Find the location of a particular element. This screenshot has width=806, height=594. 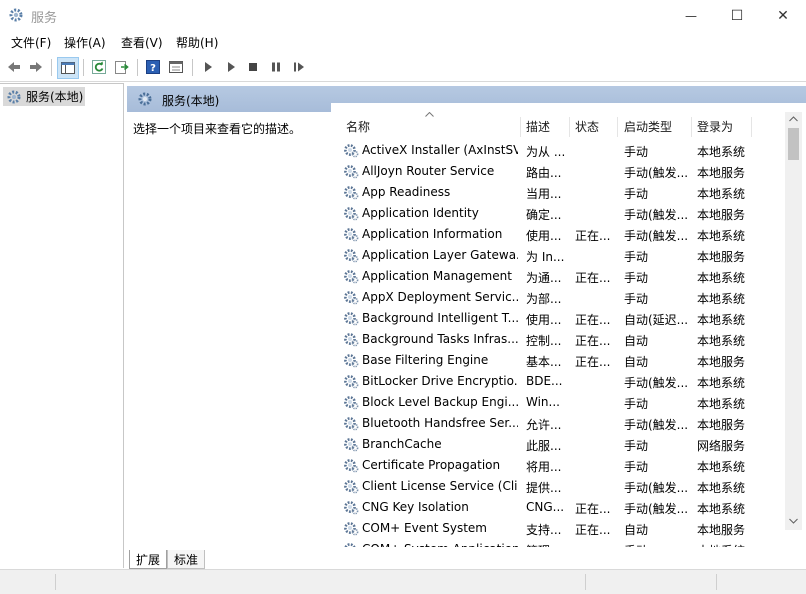

tab-standard-label: 标准 is located at coordinates (186, 559).